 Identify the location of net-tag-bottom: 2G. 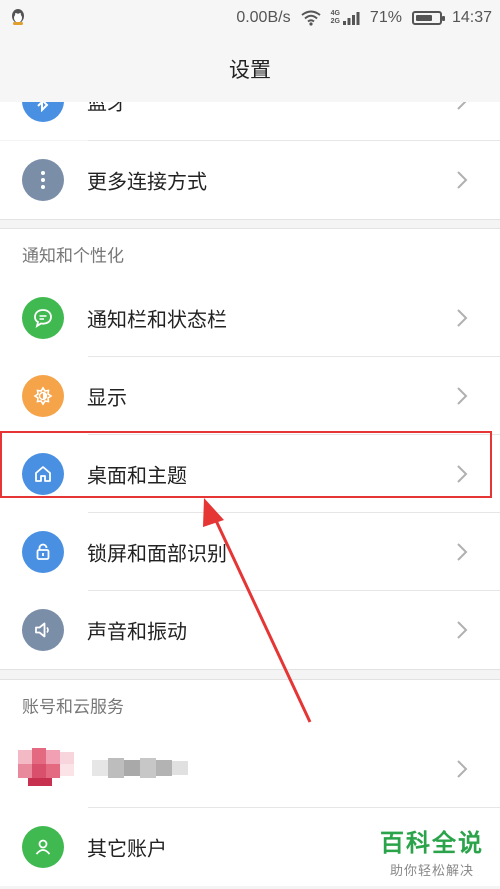
(335, 21).